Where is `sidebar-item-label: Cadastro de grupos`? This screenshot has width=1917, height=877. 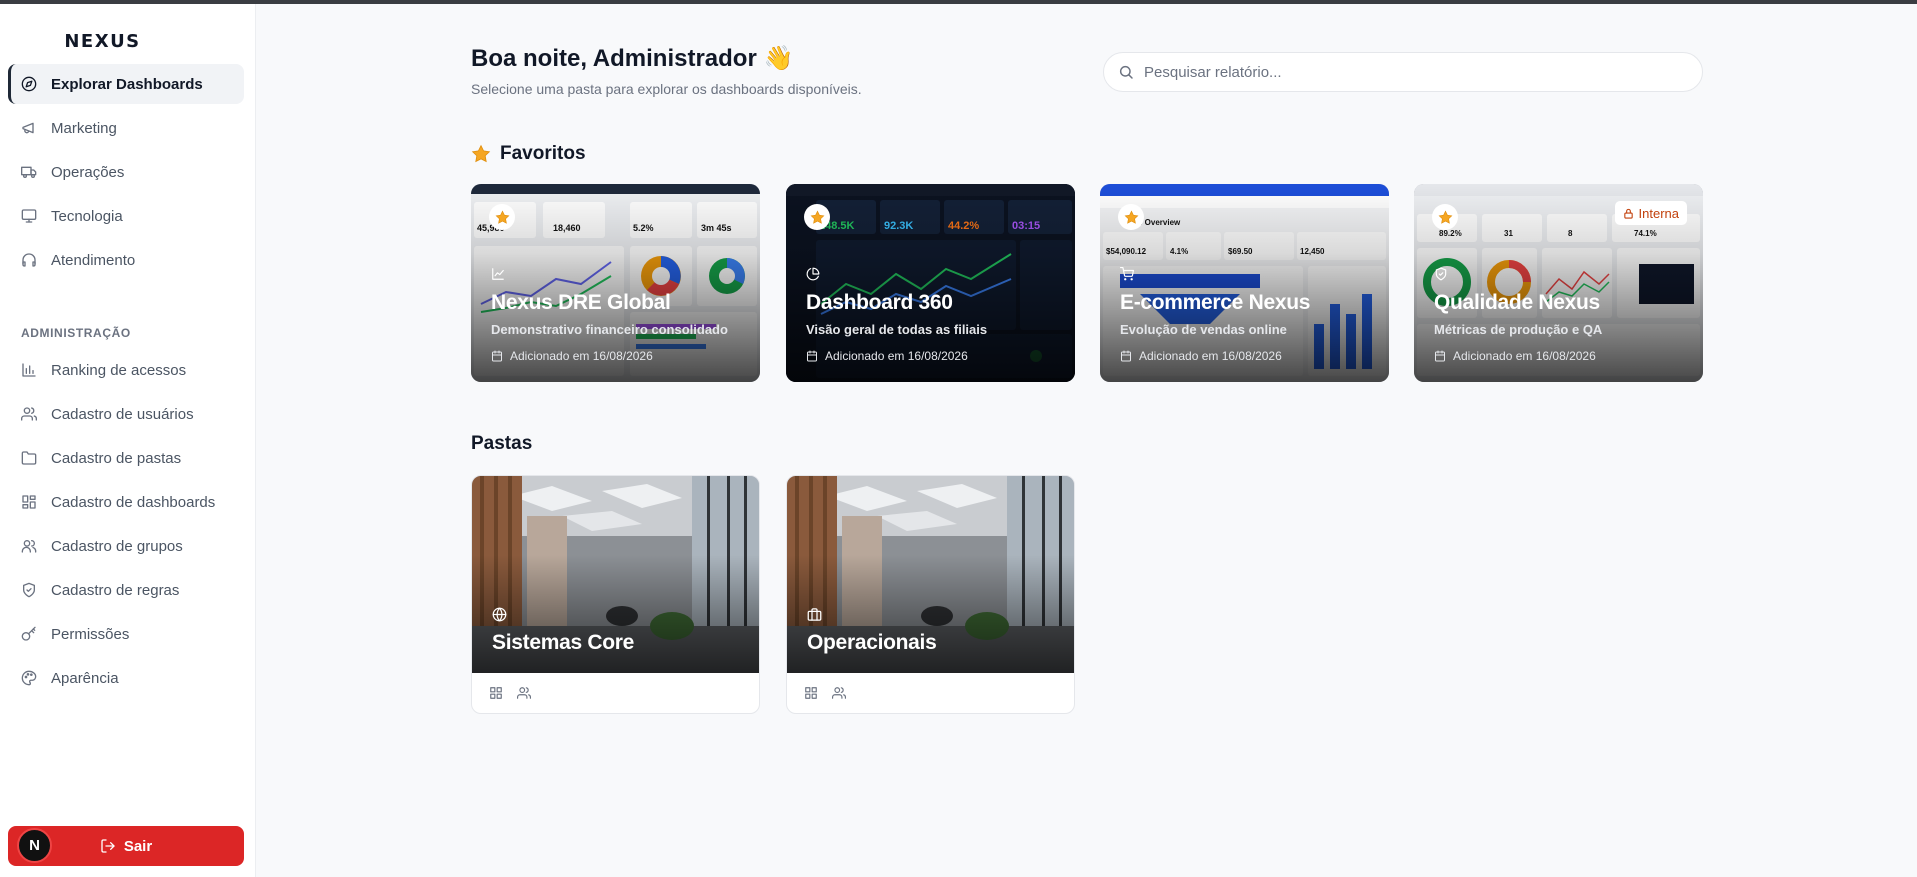 sidebar-item-label: Cadastro de grupos is located at coordinates (117, 546).